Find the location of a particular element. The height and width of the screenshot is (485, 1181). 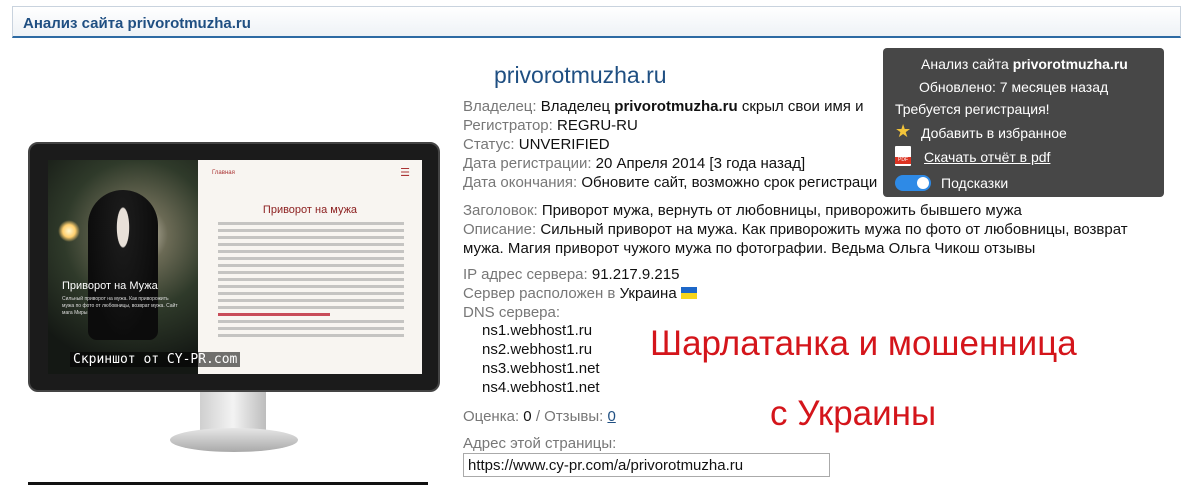

dns-server: ns4.webhost1.net is located at coordinates (541, 387).